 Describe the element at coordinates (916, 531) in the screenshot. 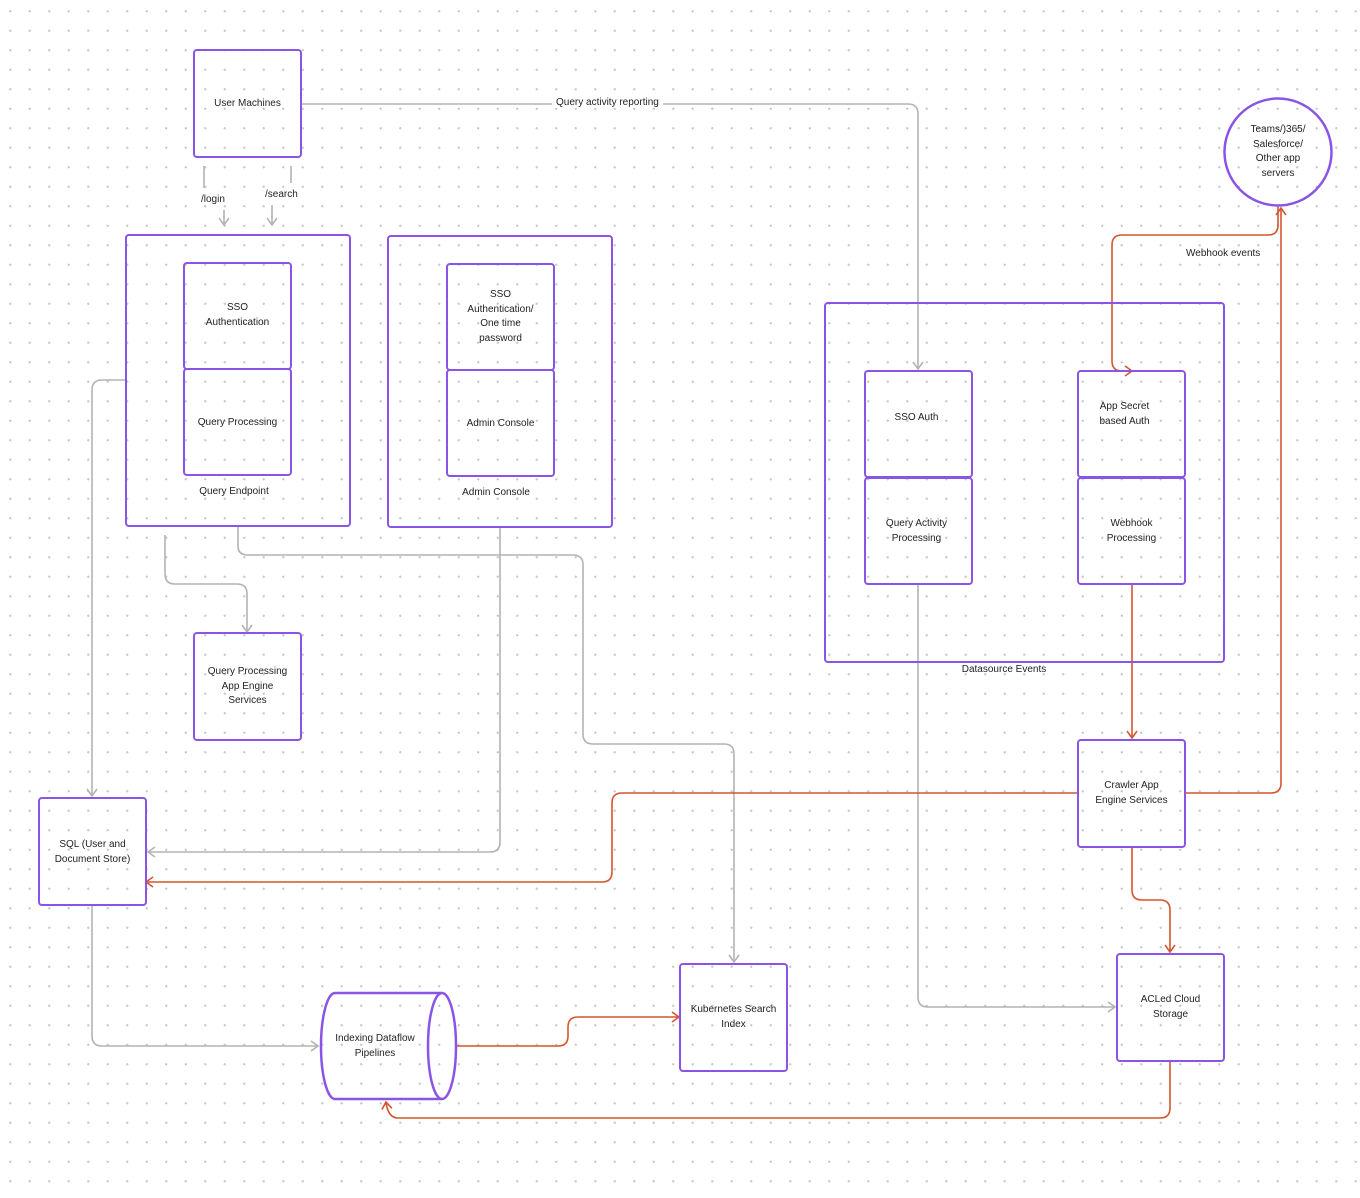

I see `ds-query-activity-label: Query Activity Processing` at that location.